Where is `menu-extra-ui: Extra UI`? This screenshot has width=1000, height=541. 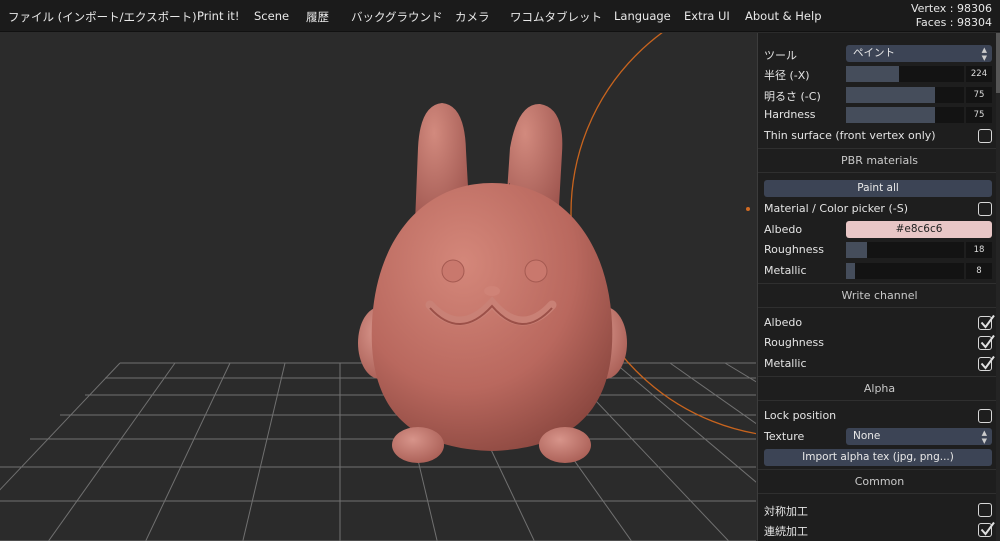
menu-extra-ui: Extra UI is located at coordinates (707, 16).